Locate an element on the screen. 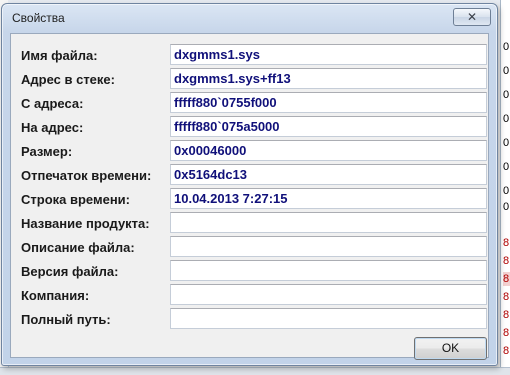 The height and width of the screenshot is (375, 510). product-name-field is located at coordinates (328, 222).